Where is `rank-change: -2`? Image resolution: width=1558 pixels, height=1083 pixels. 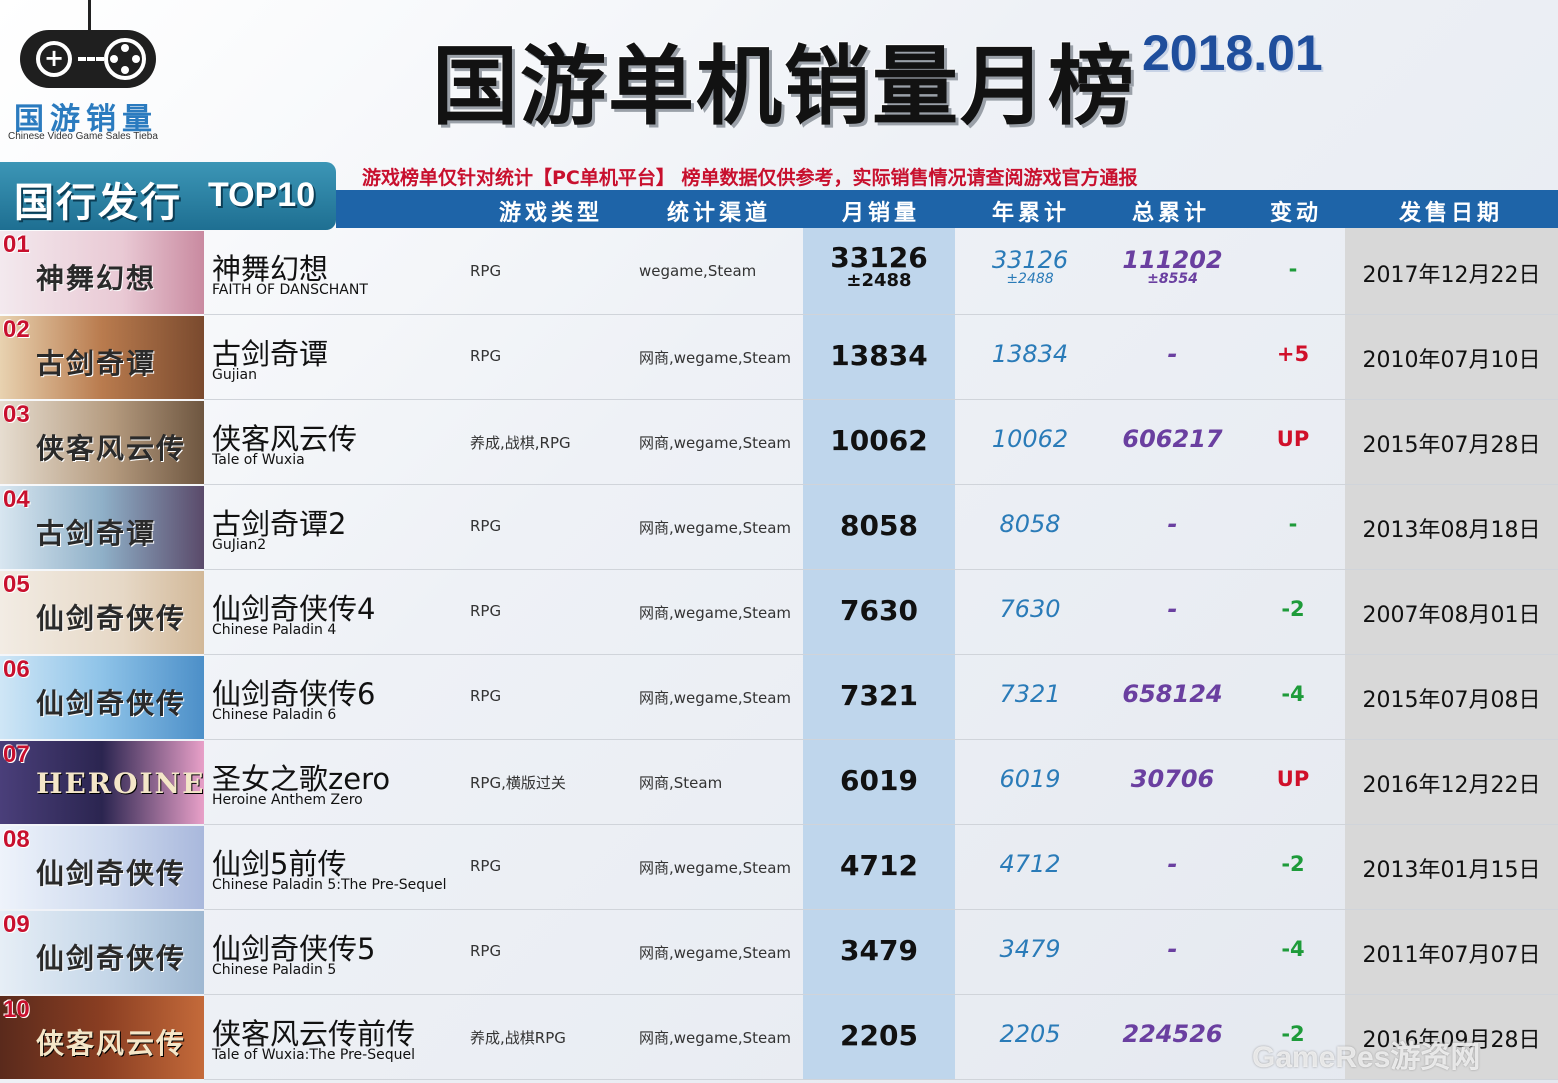
rank-change: -2 is located at coordinates (1293, 609).